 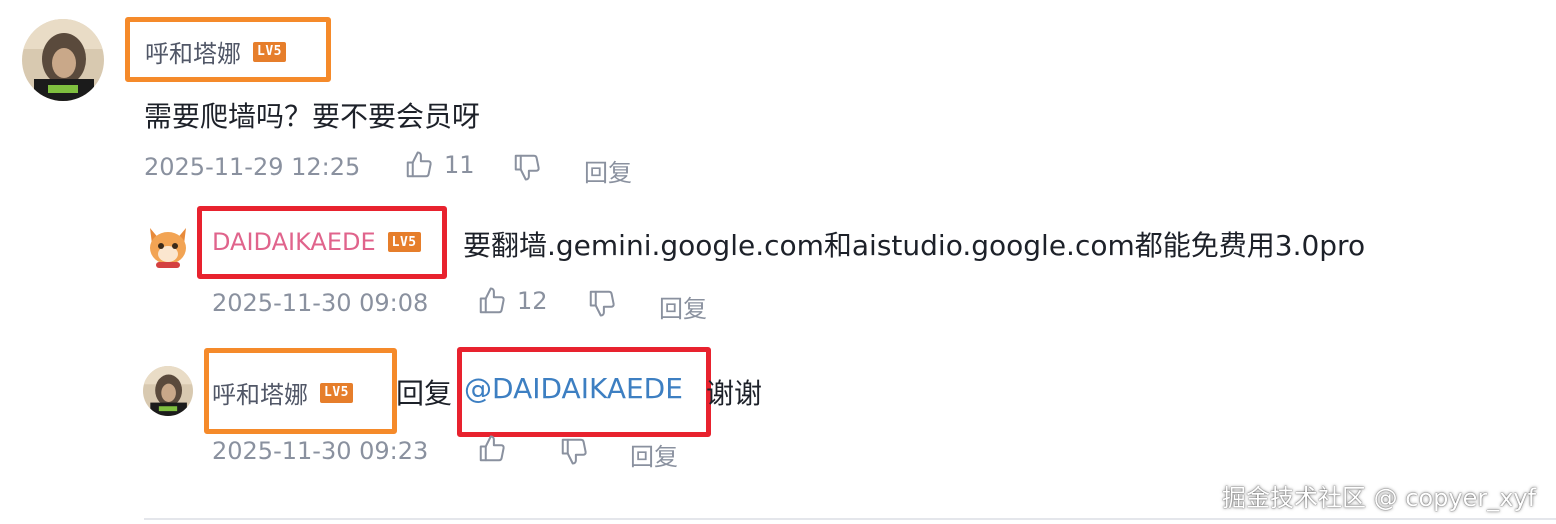 What do you see at coordinates (459, 165) in the screenshot?
I see `like-count: 11` at bounding box center [459, 165].